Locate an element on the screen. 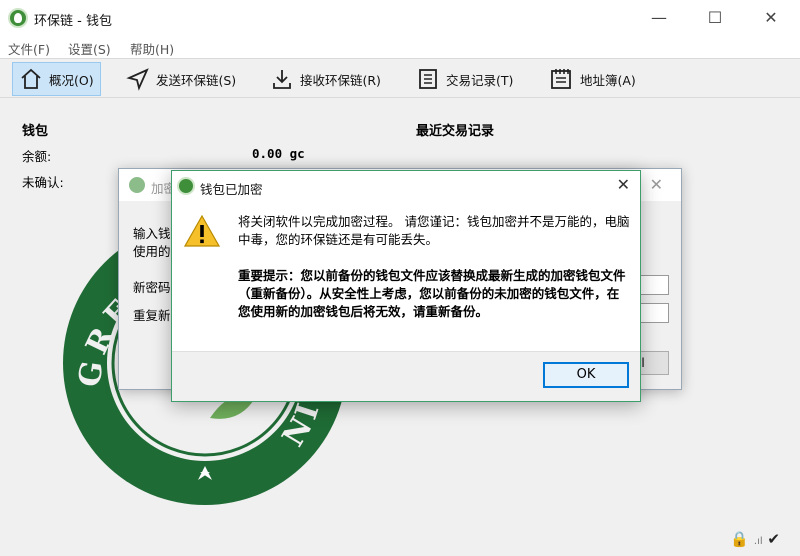 This screenshot has height=556, width=800. ok-button: OK is located at coordinates (586, 375).